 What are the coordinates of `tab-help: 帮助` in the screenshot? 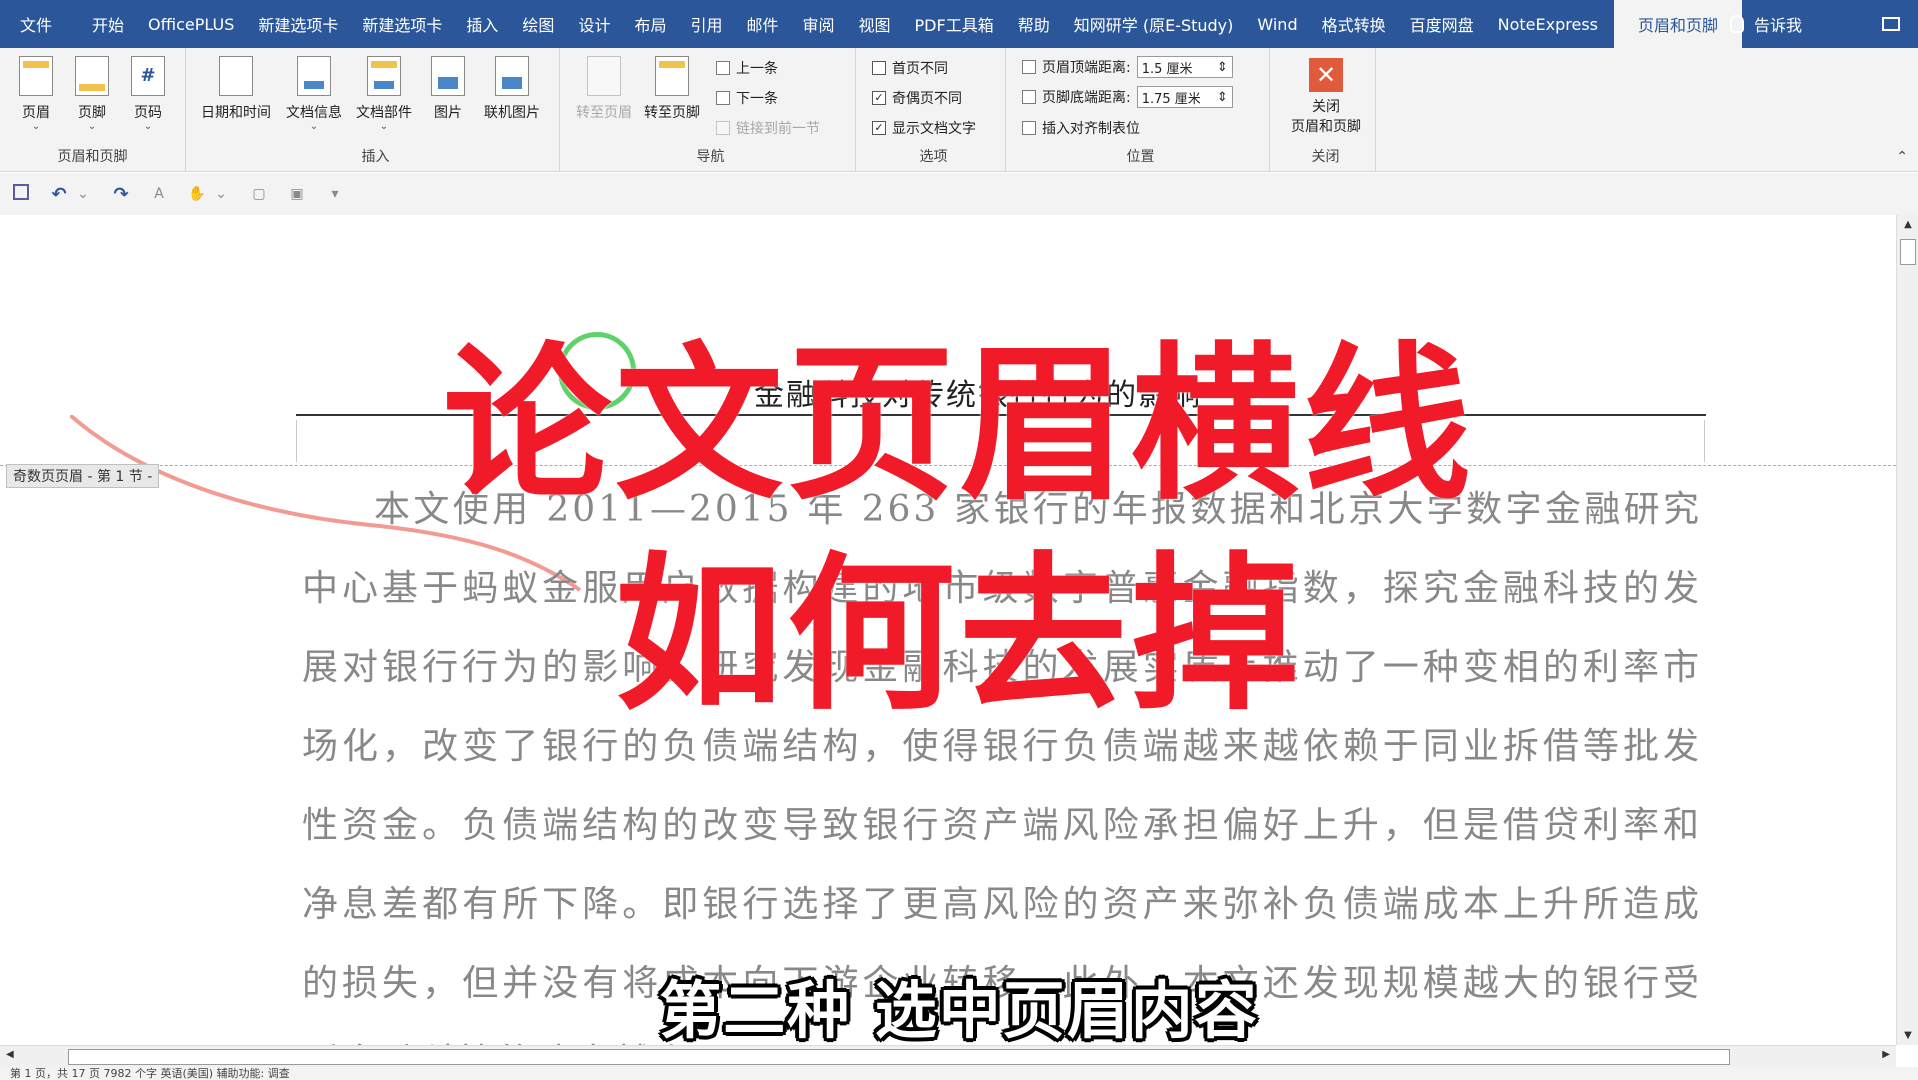 It's located at (1034, 24).